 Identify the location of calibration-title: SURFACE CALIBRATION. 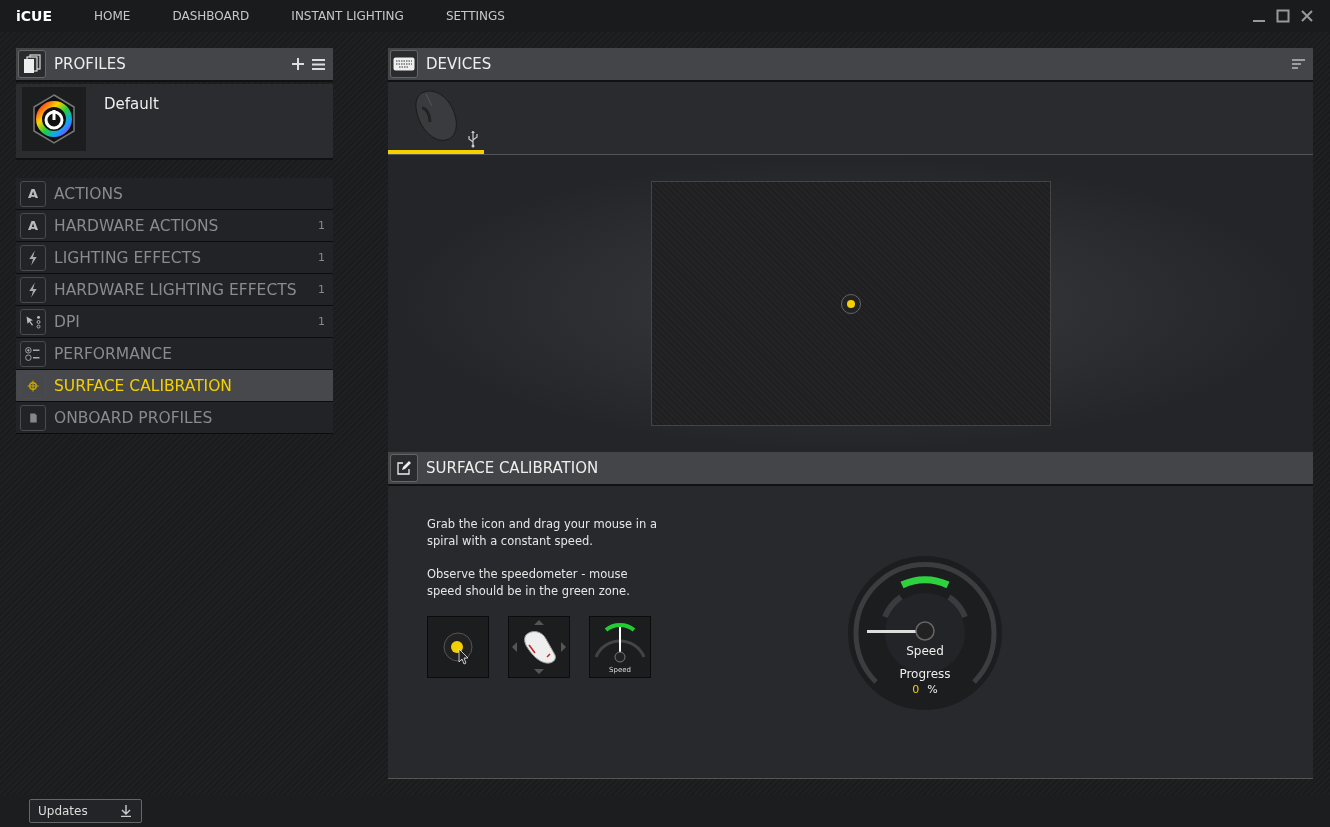
(512, 468).